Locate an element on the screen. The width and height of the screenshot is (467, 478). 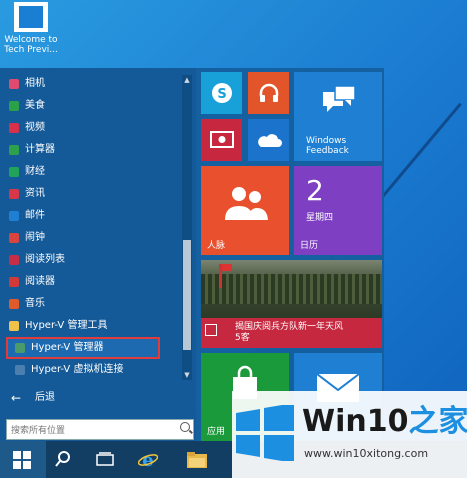
news-icon is located at coordinates (211, 330).